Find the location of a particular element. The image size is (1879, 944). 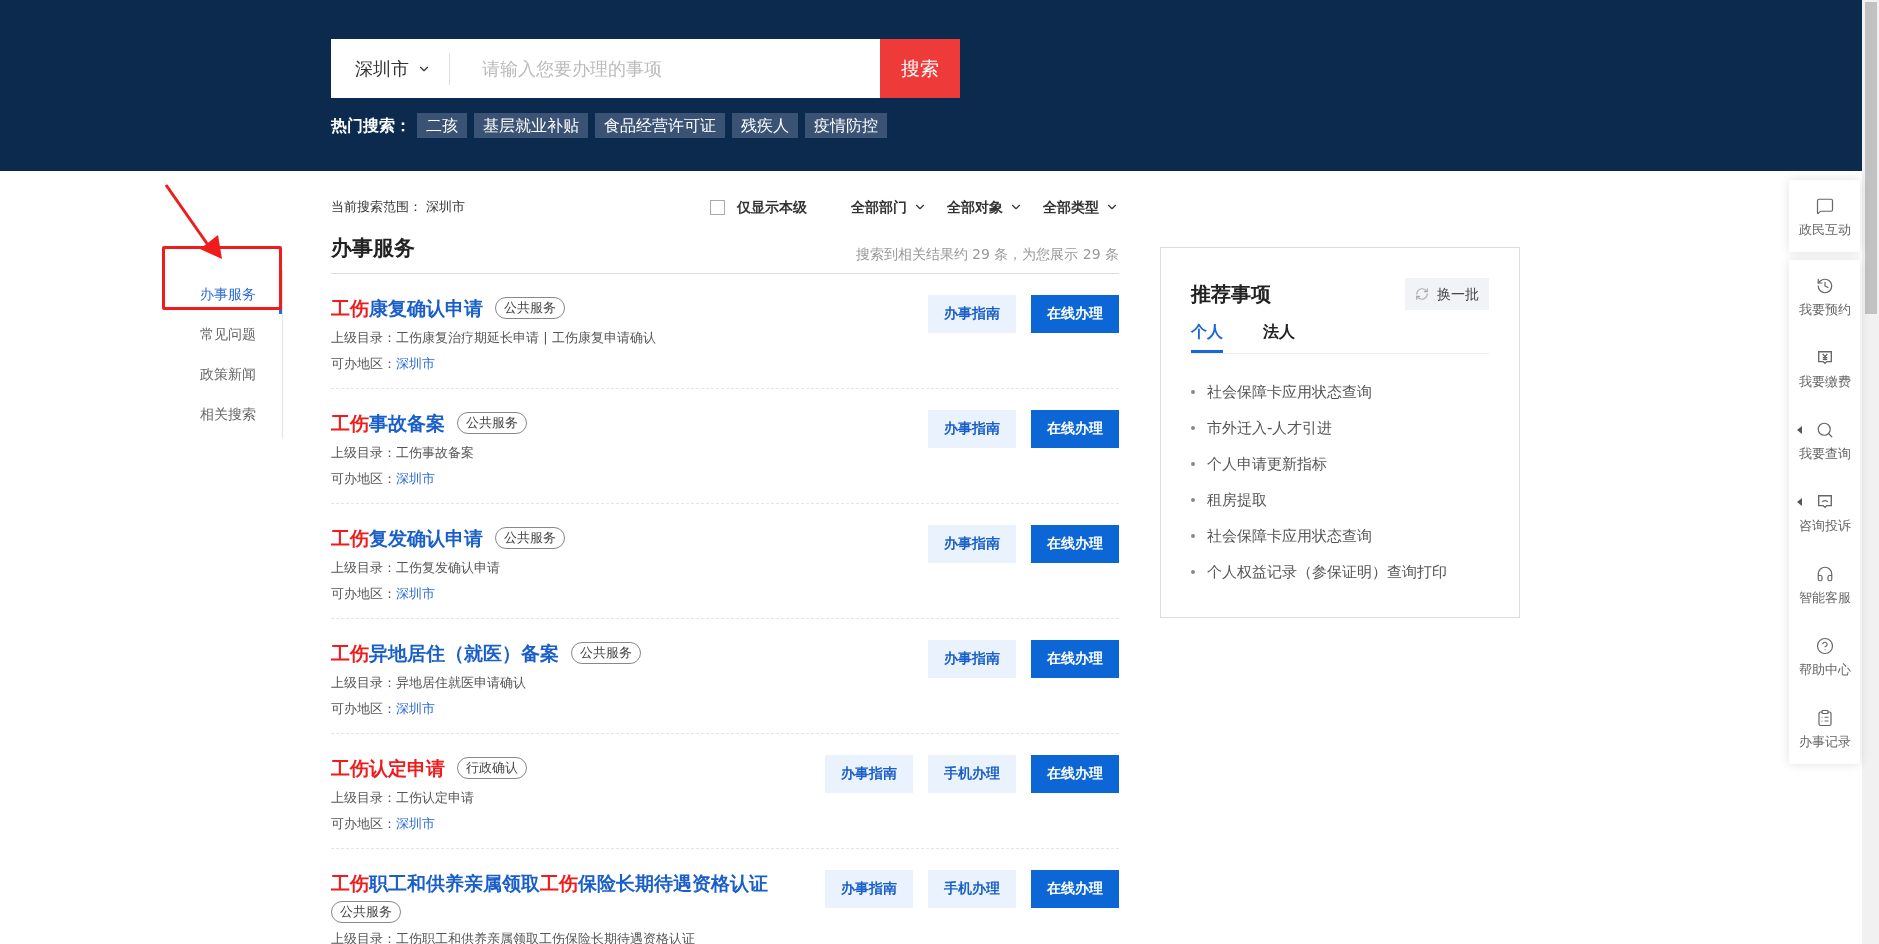

panel-title: 推荐事项 is located at coordinates (1231, 294).